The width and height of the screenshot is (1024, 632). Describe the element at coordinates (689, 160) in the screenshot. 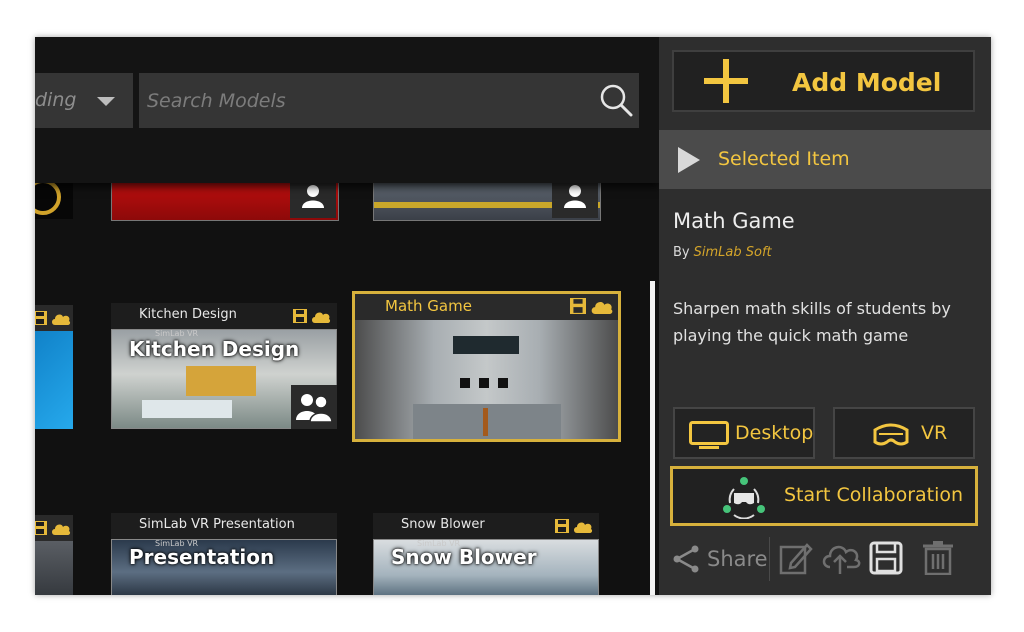

I see `play-triangle-icon` at that location.